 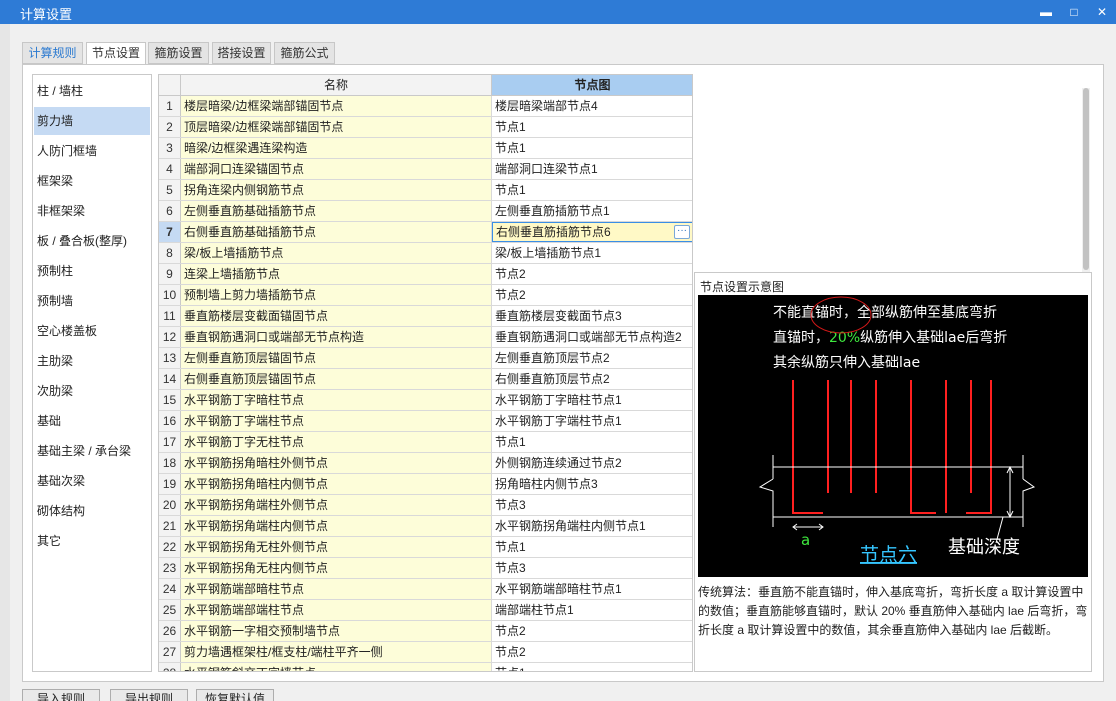 I want to click on category-item: 柱 / 墙柱, so click(x=92, y=91).